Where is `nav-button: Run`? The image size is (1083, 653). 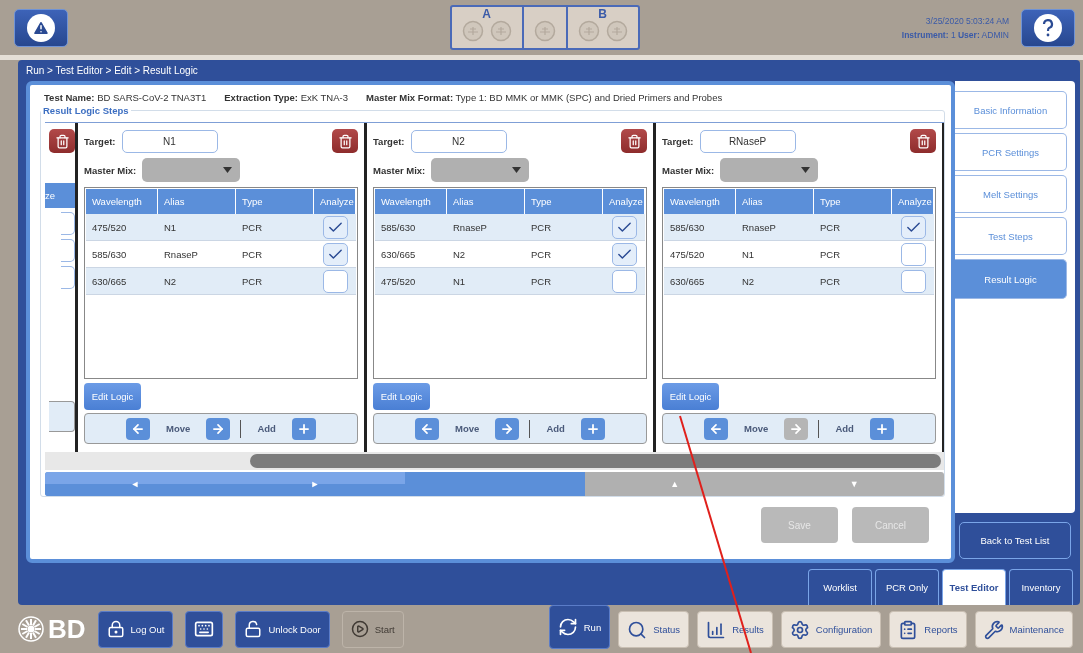 nav-button: Run is located at coordinates (579, 627).